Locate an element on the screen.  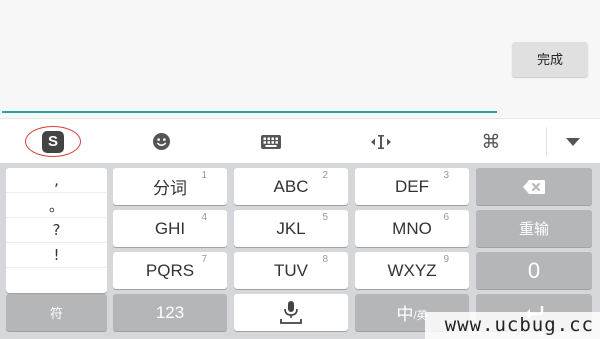
symbol-key: 符 is located at coordinates (56, 312).